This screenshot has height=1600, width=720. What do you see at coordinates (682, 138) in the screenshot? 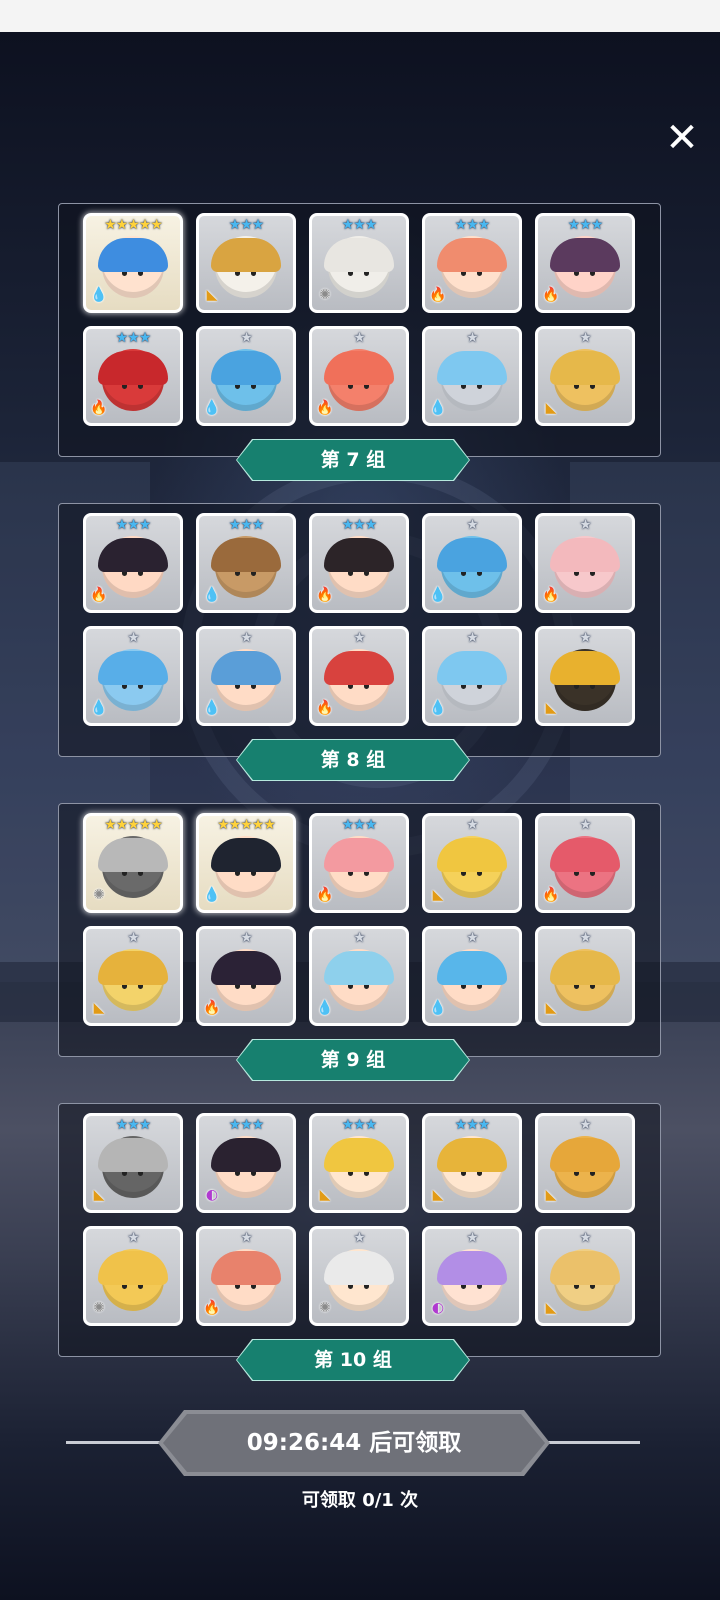
I see `close-icon: ✕` at bounding box center [682, 138].